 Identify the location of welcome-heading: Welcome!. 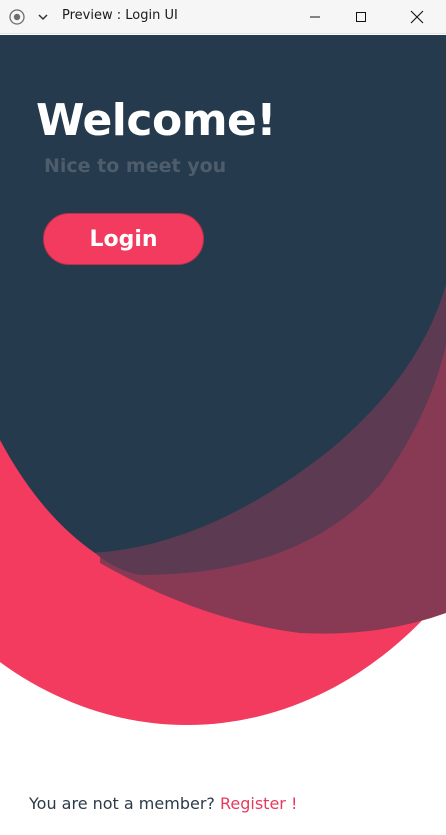
(156, 120).